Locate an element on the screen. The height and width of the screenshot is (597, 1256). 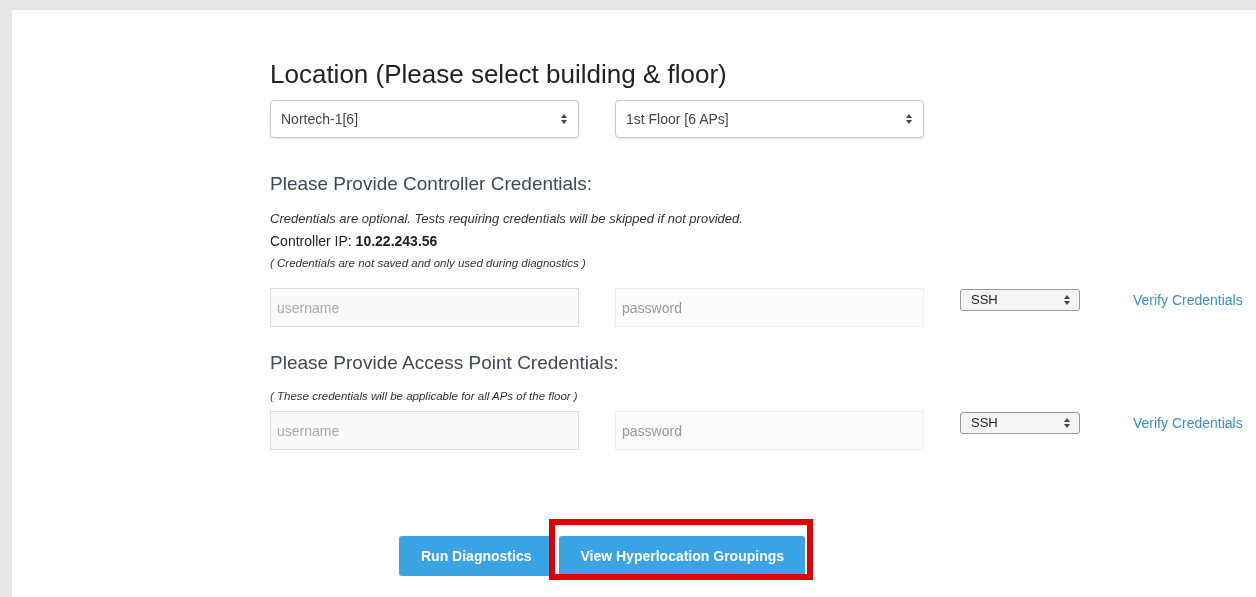
note-text: Credentials are optional. Tests requiring credentials will be skipped if not provided. is located at coordinates (507, 219).